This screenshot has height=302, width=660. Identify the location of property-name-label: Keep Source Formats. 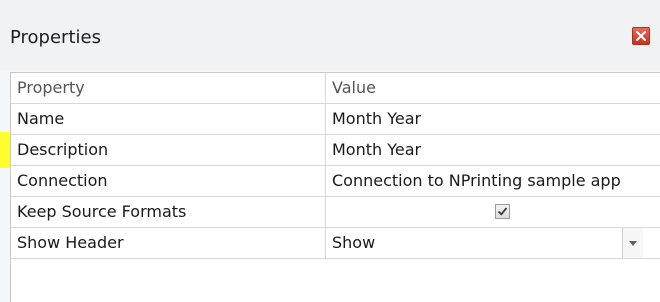
(102, 211).